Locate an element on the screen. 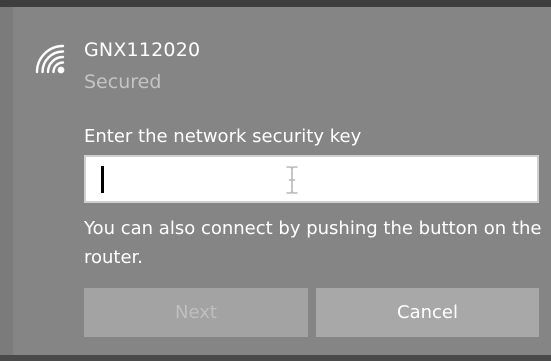 The height and width of the screenshot is (361, 551). security-key-label: Enter the network security key is located at coordinates (223, 136).